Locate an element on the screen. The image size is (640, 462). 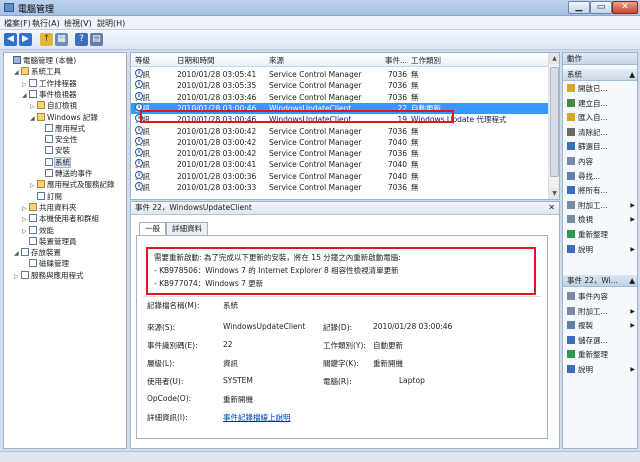
tree-item: ▷ 自訂檢視 is located at coordinates (53, 105).